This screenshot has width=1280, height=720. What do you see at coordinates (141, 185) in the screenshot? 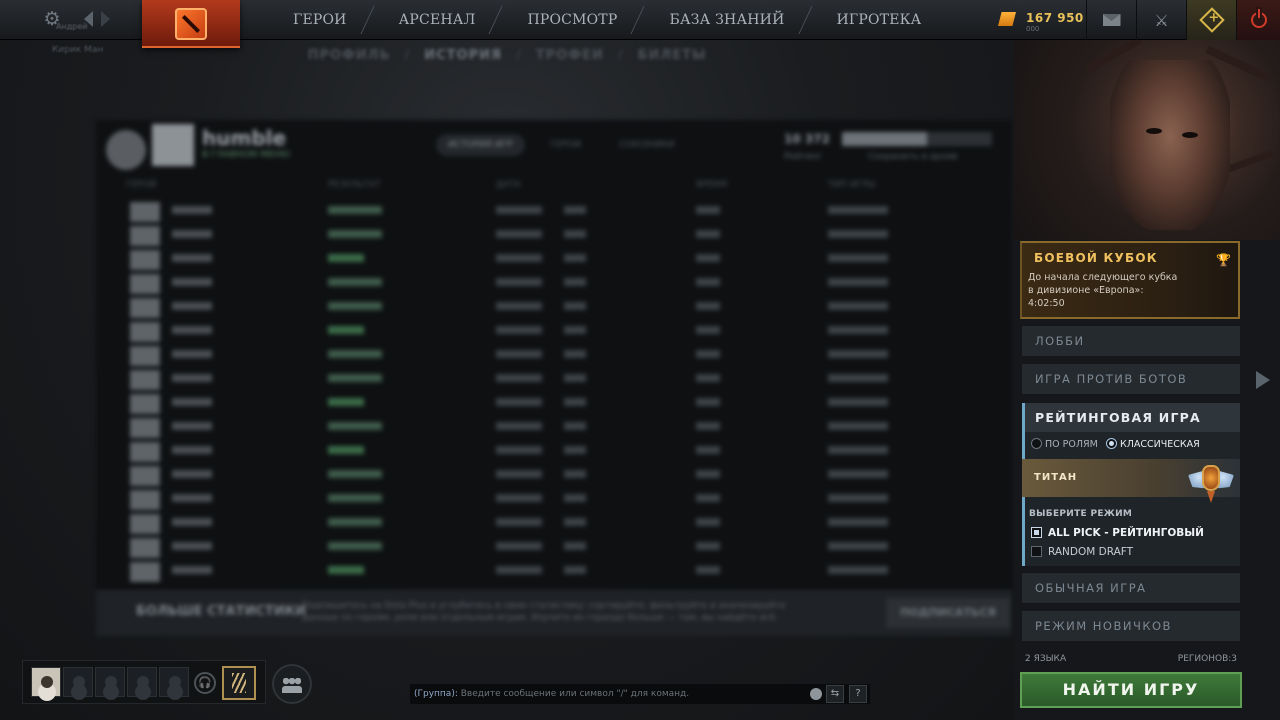
I see `col-hero: ГЕРОЙ` at bounding box center [141, 185].